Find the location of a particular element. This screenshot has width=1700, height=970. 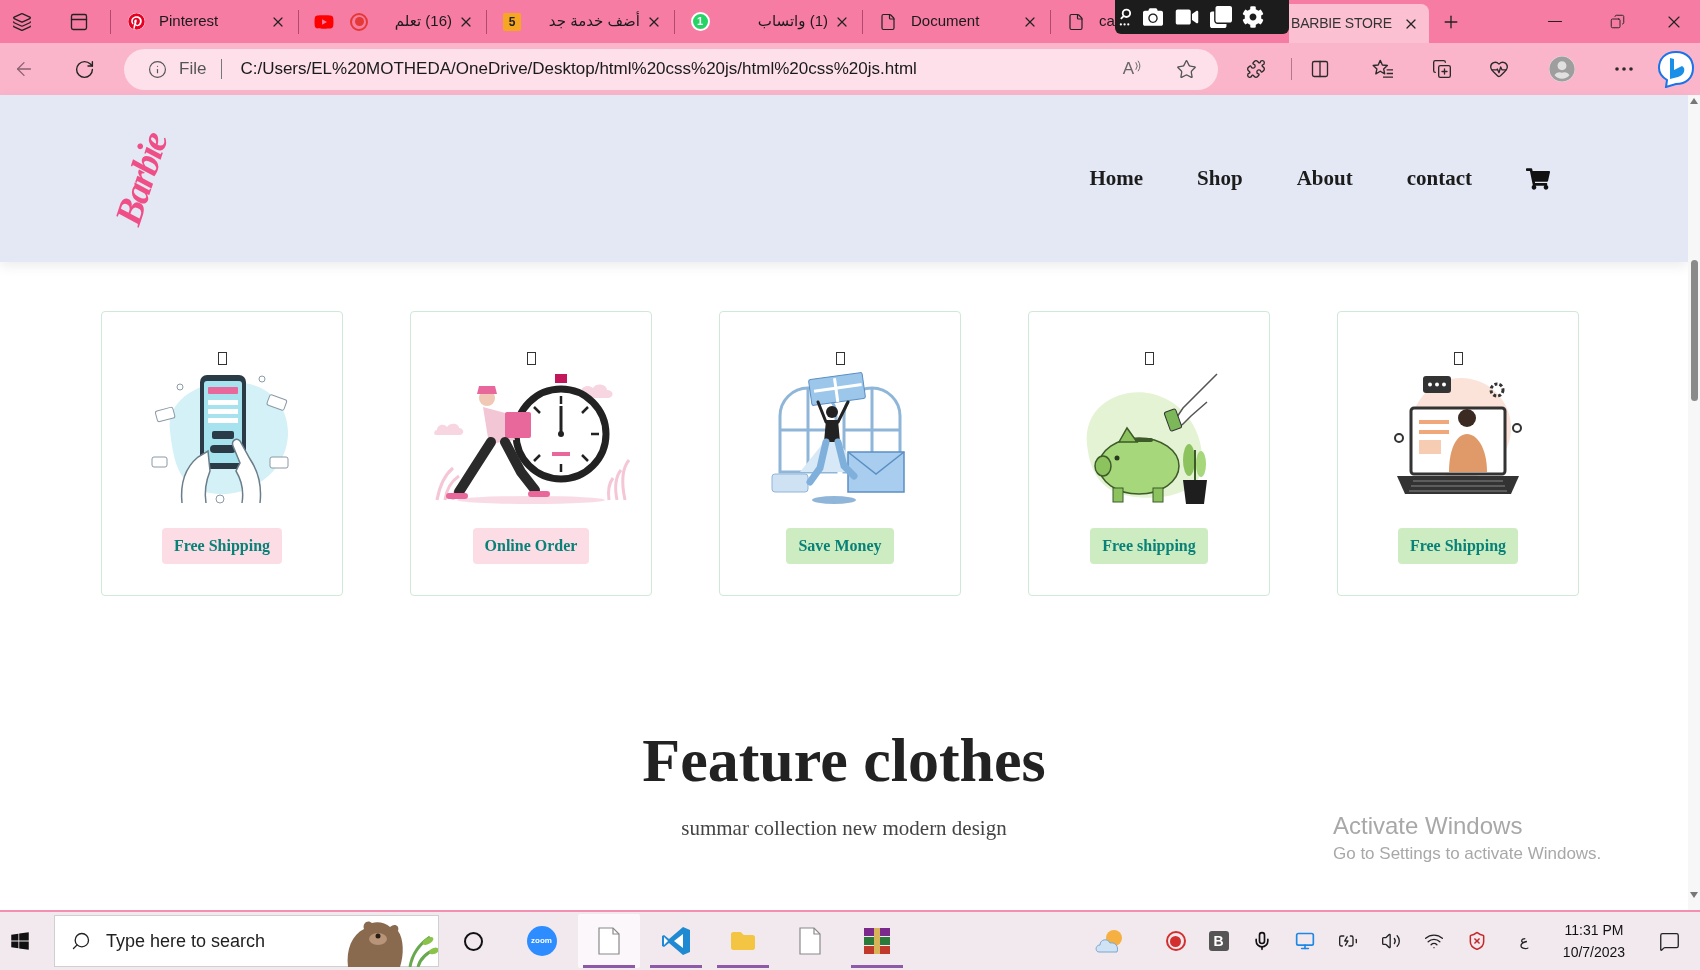

notification-icon is located at coordinates (1669, 941).